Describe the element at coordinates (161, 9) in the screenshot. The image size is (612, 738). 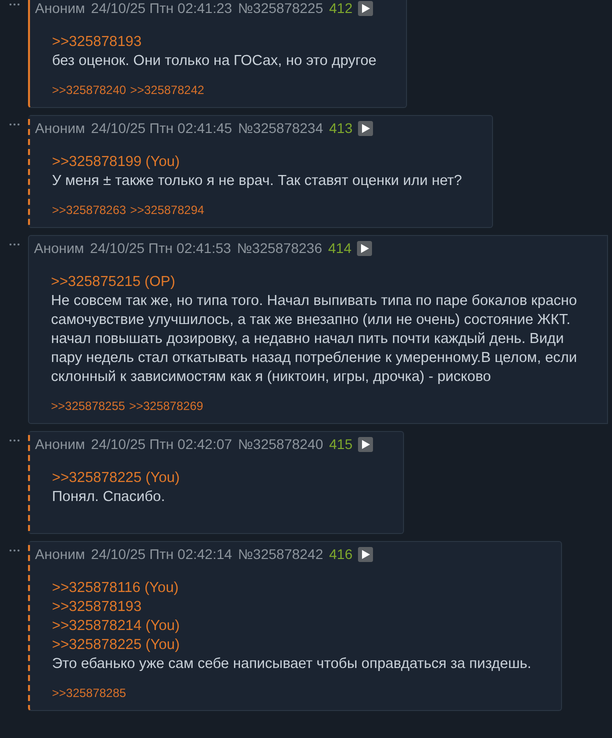
I see `post-date: 24/10/25 Птн 02:41:23` at that location.